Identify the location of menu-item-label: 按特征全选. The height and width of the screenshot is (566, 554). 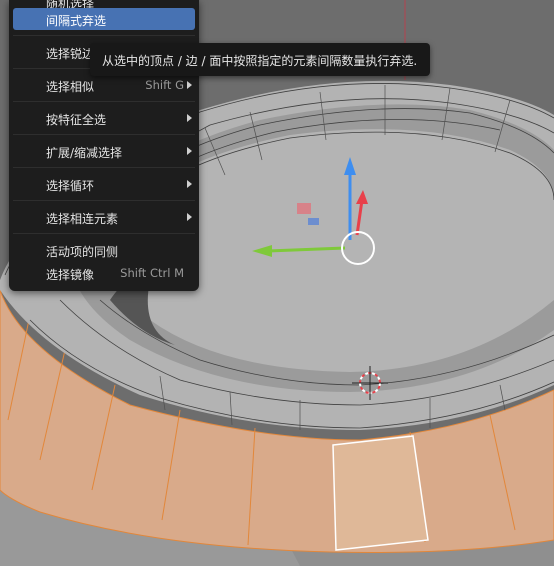
(76, 120).